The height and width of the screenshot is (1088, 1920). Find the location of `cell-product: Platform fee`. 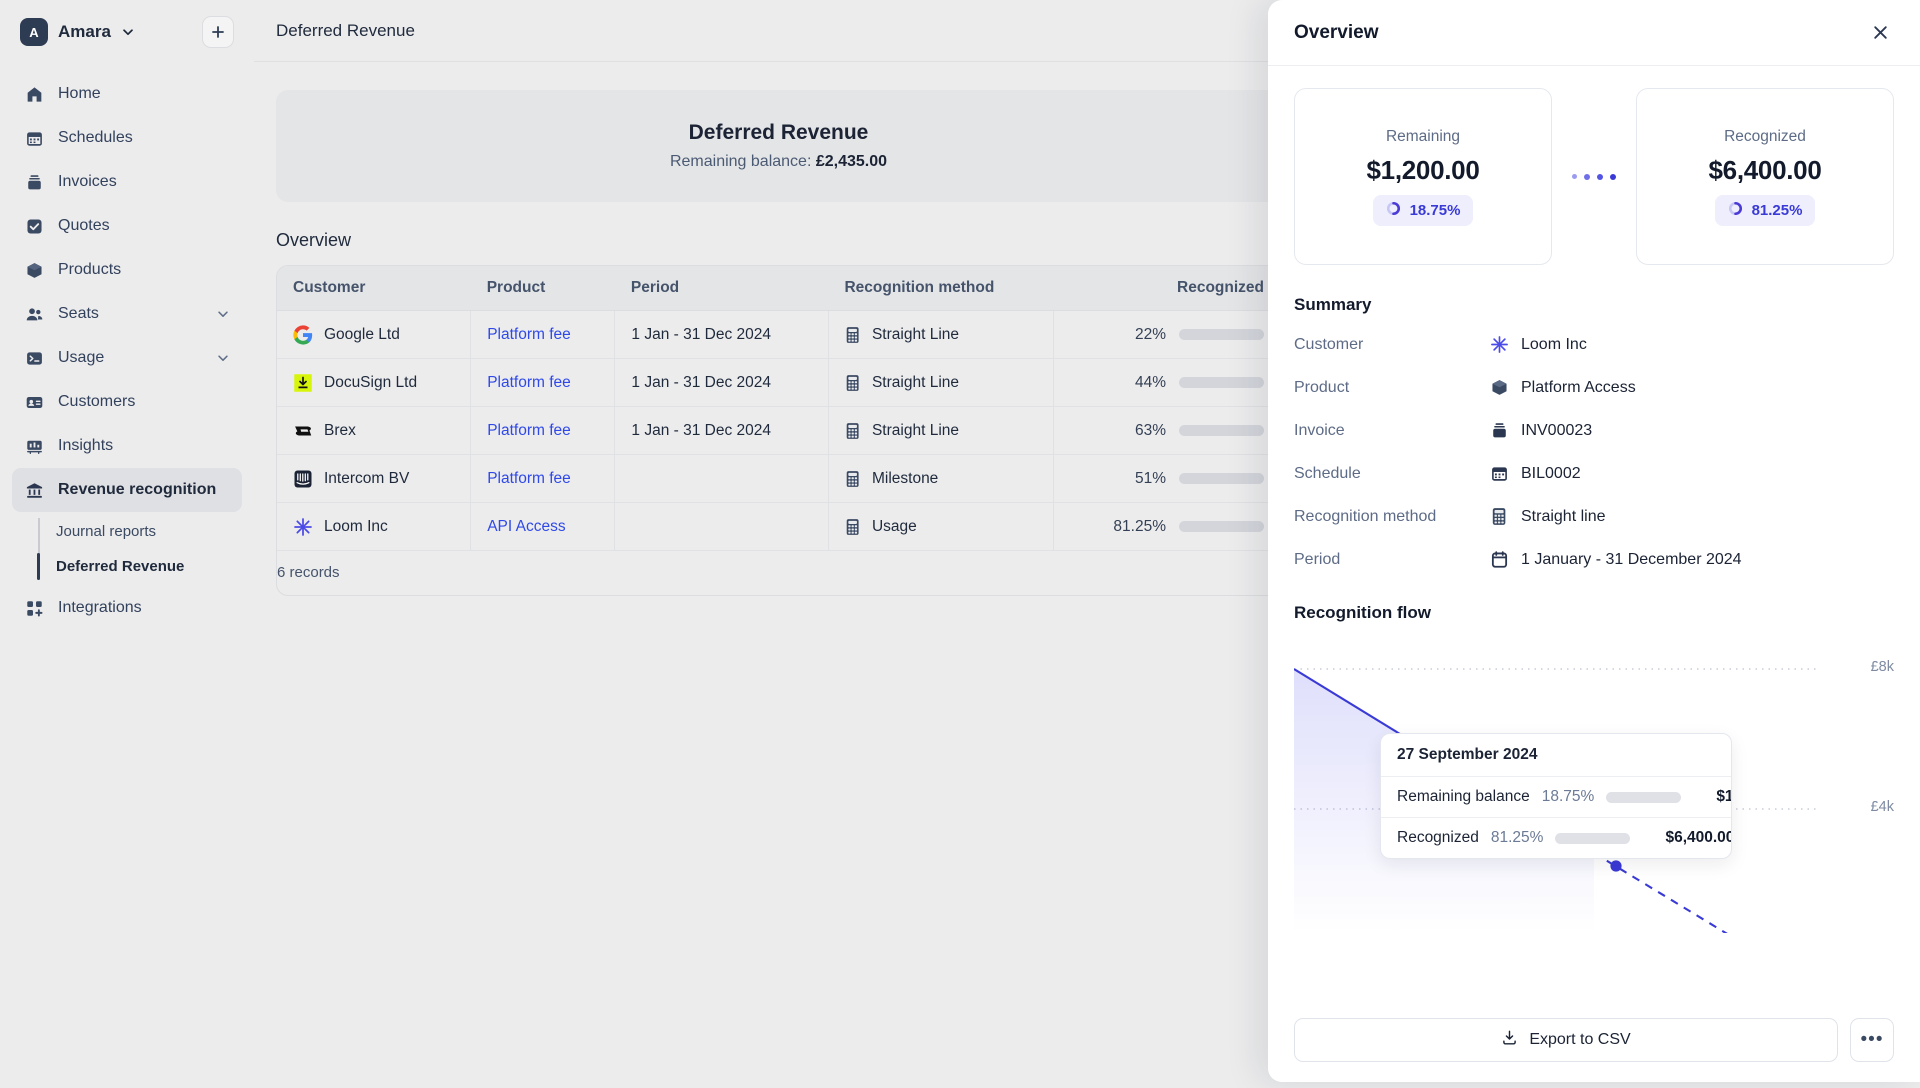

cell-product: Platform fee is located at coordinates (543, 334).